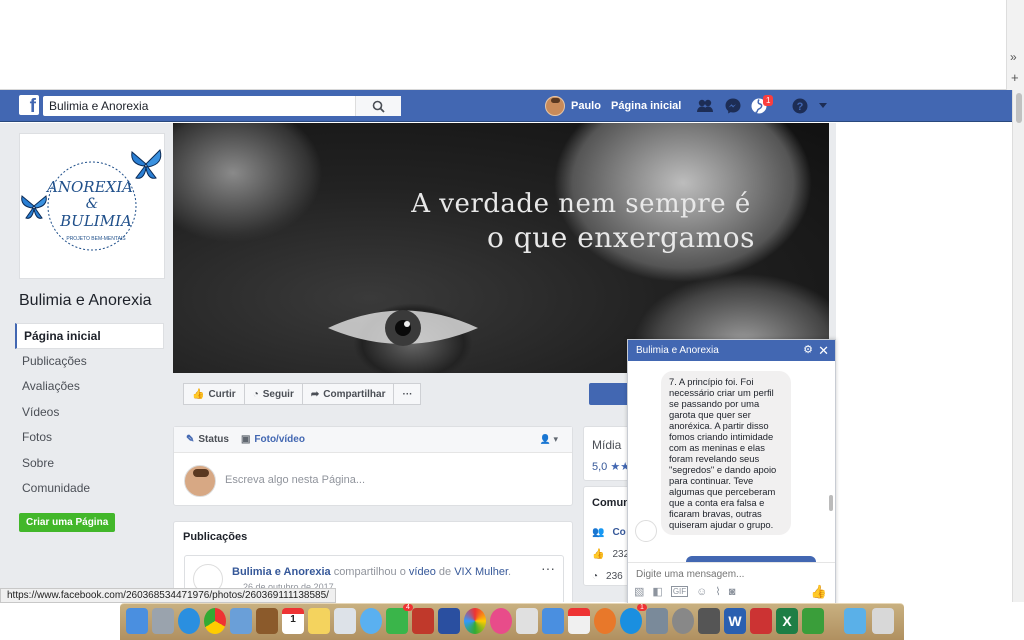  What do you see at coordinates (579, 621) in the screenshot?
I see `popcorn-icon` at bounding box center [579, 621].